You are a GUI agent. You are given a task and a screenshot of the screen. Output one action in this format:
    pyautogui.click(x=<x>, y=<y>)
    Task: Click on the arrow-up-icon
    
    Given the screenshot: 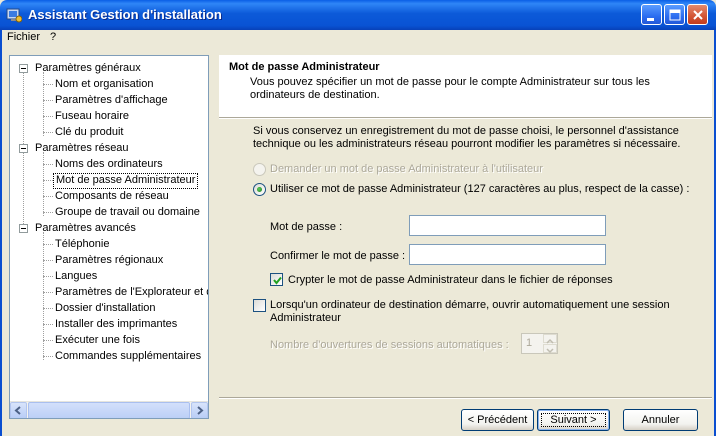 What is the action you would take?
    pyautogui.click(x=550, y=341)
    